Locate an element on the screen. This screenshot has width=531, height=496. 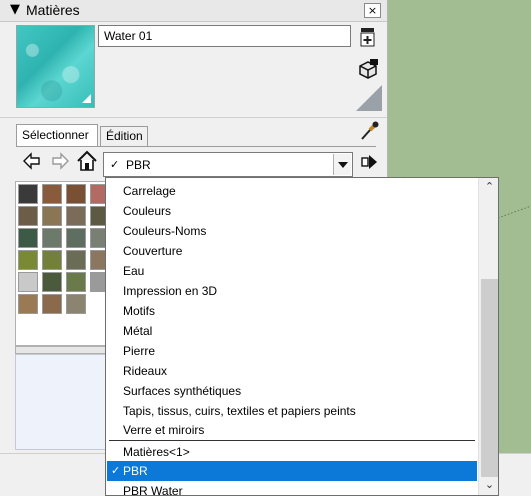
list-item: Couleurs-Noms is located at coordinates (292, 231).